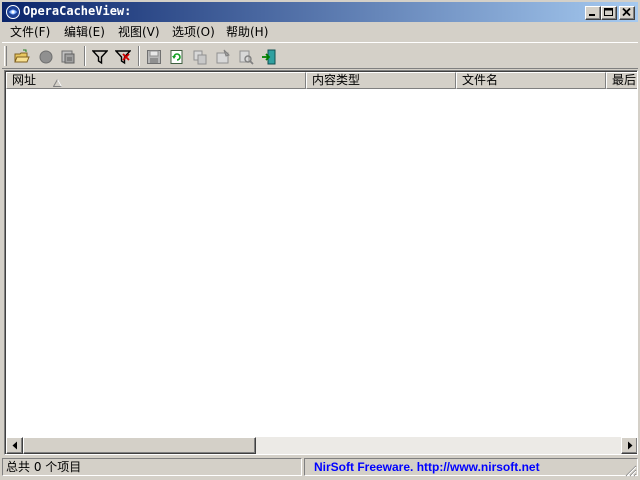  I want to click on copy-button, so click(200, 57).